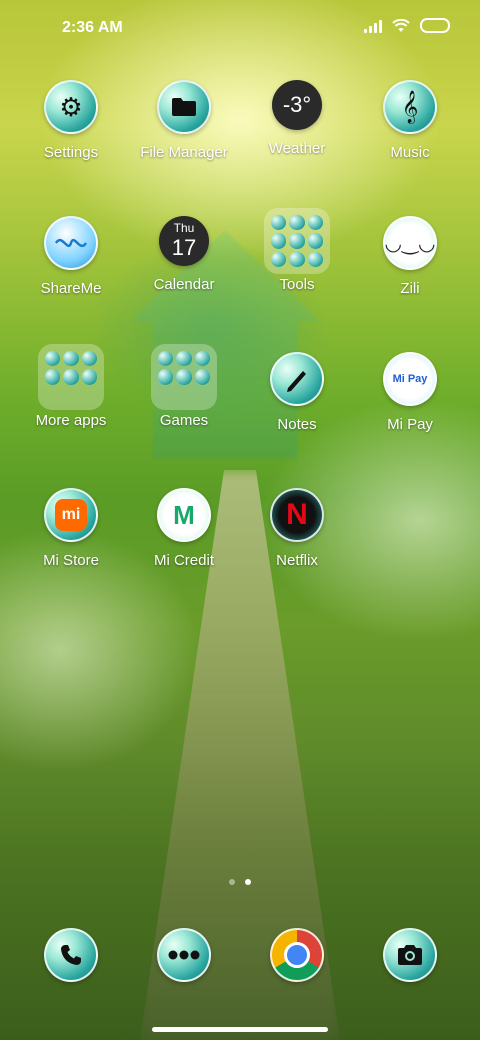 This screenshot has width=480, height=1040. Describe the element at coordinates (240, 882) in the screenshot. I see `page-indicator` at that location.